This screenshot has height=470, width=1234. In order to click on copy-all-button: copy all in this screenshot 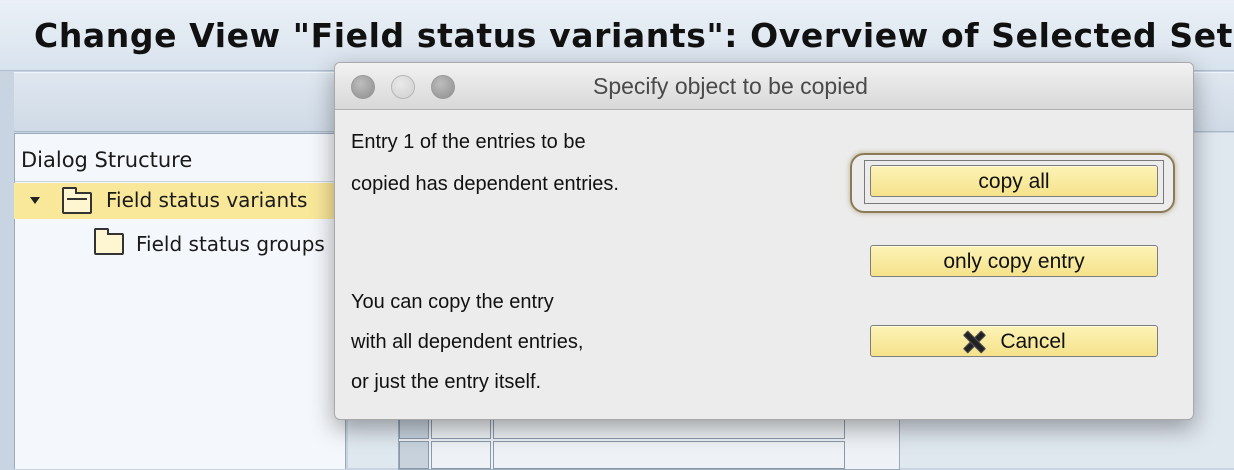, I will do `click(1014, 181)`.